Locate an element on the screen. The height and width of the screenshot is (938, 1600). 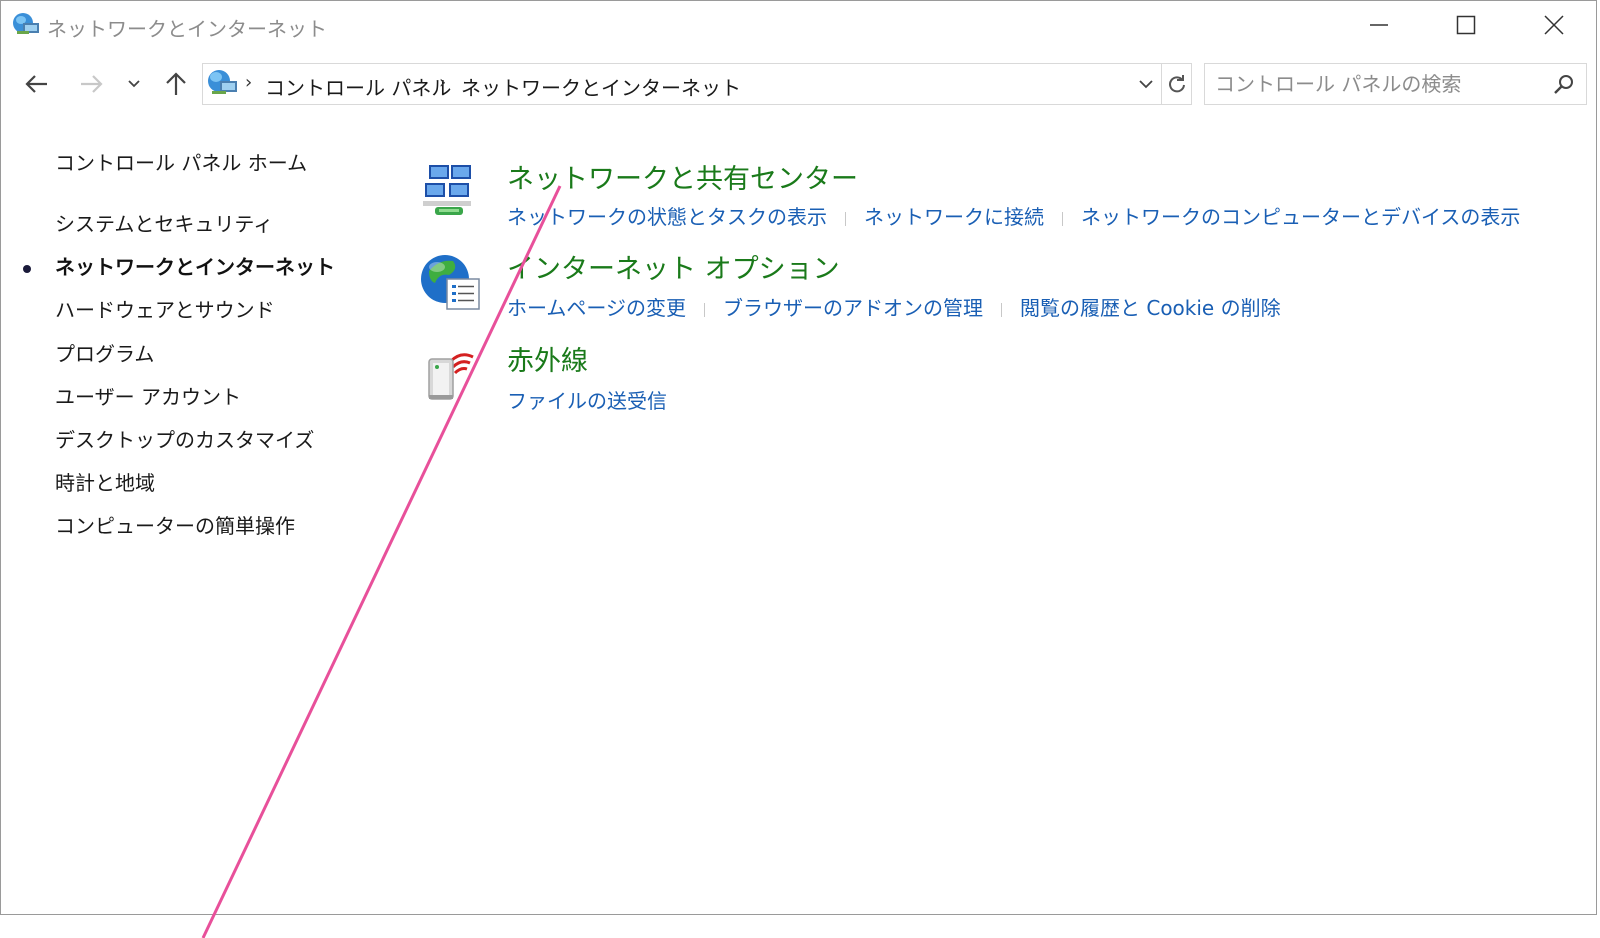
navigation-bar: › コントロール パネル › ネットワークとインターネット is located at coordinates (798, 85).